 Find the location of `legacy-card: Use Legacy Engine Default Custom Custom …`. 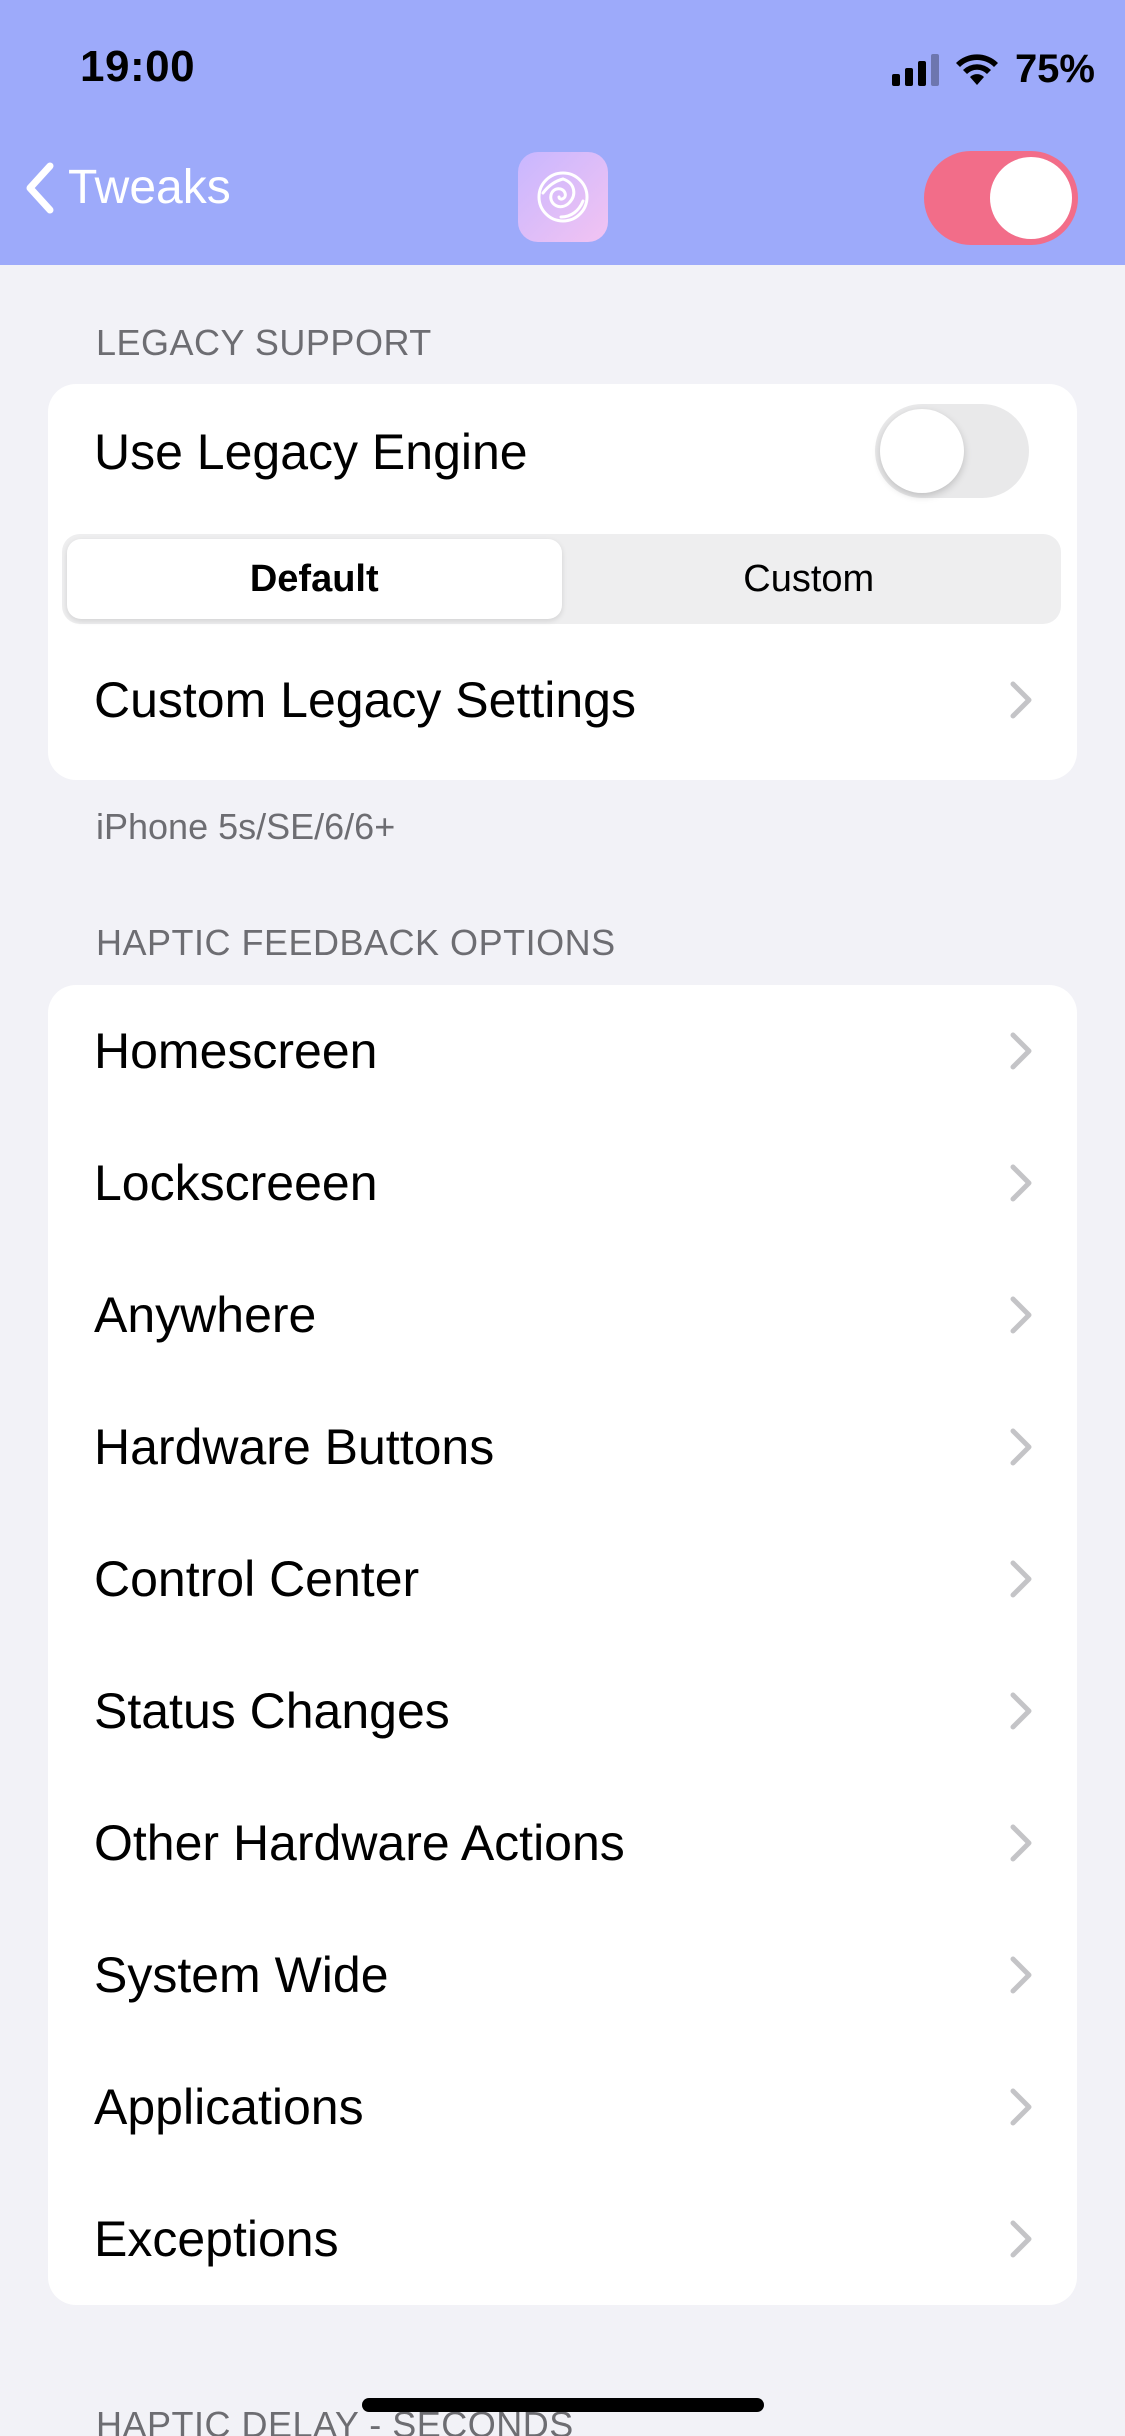

legacy-card: Use Legacy Engine Default Custom Custom … is located at coordinates (562, 582).